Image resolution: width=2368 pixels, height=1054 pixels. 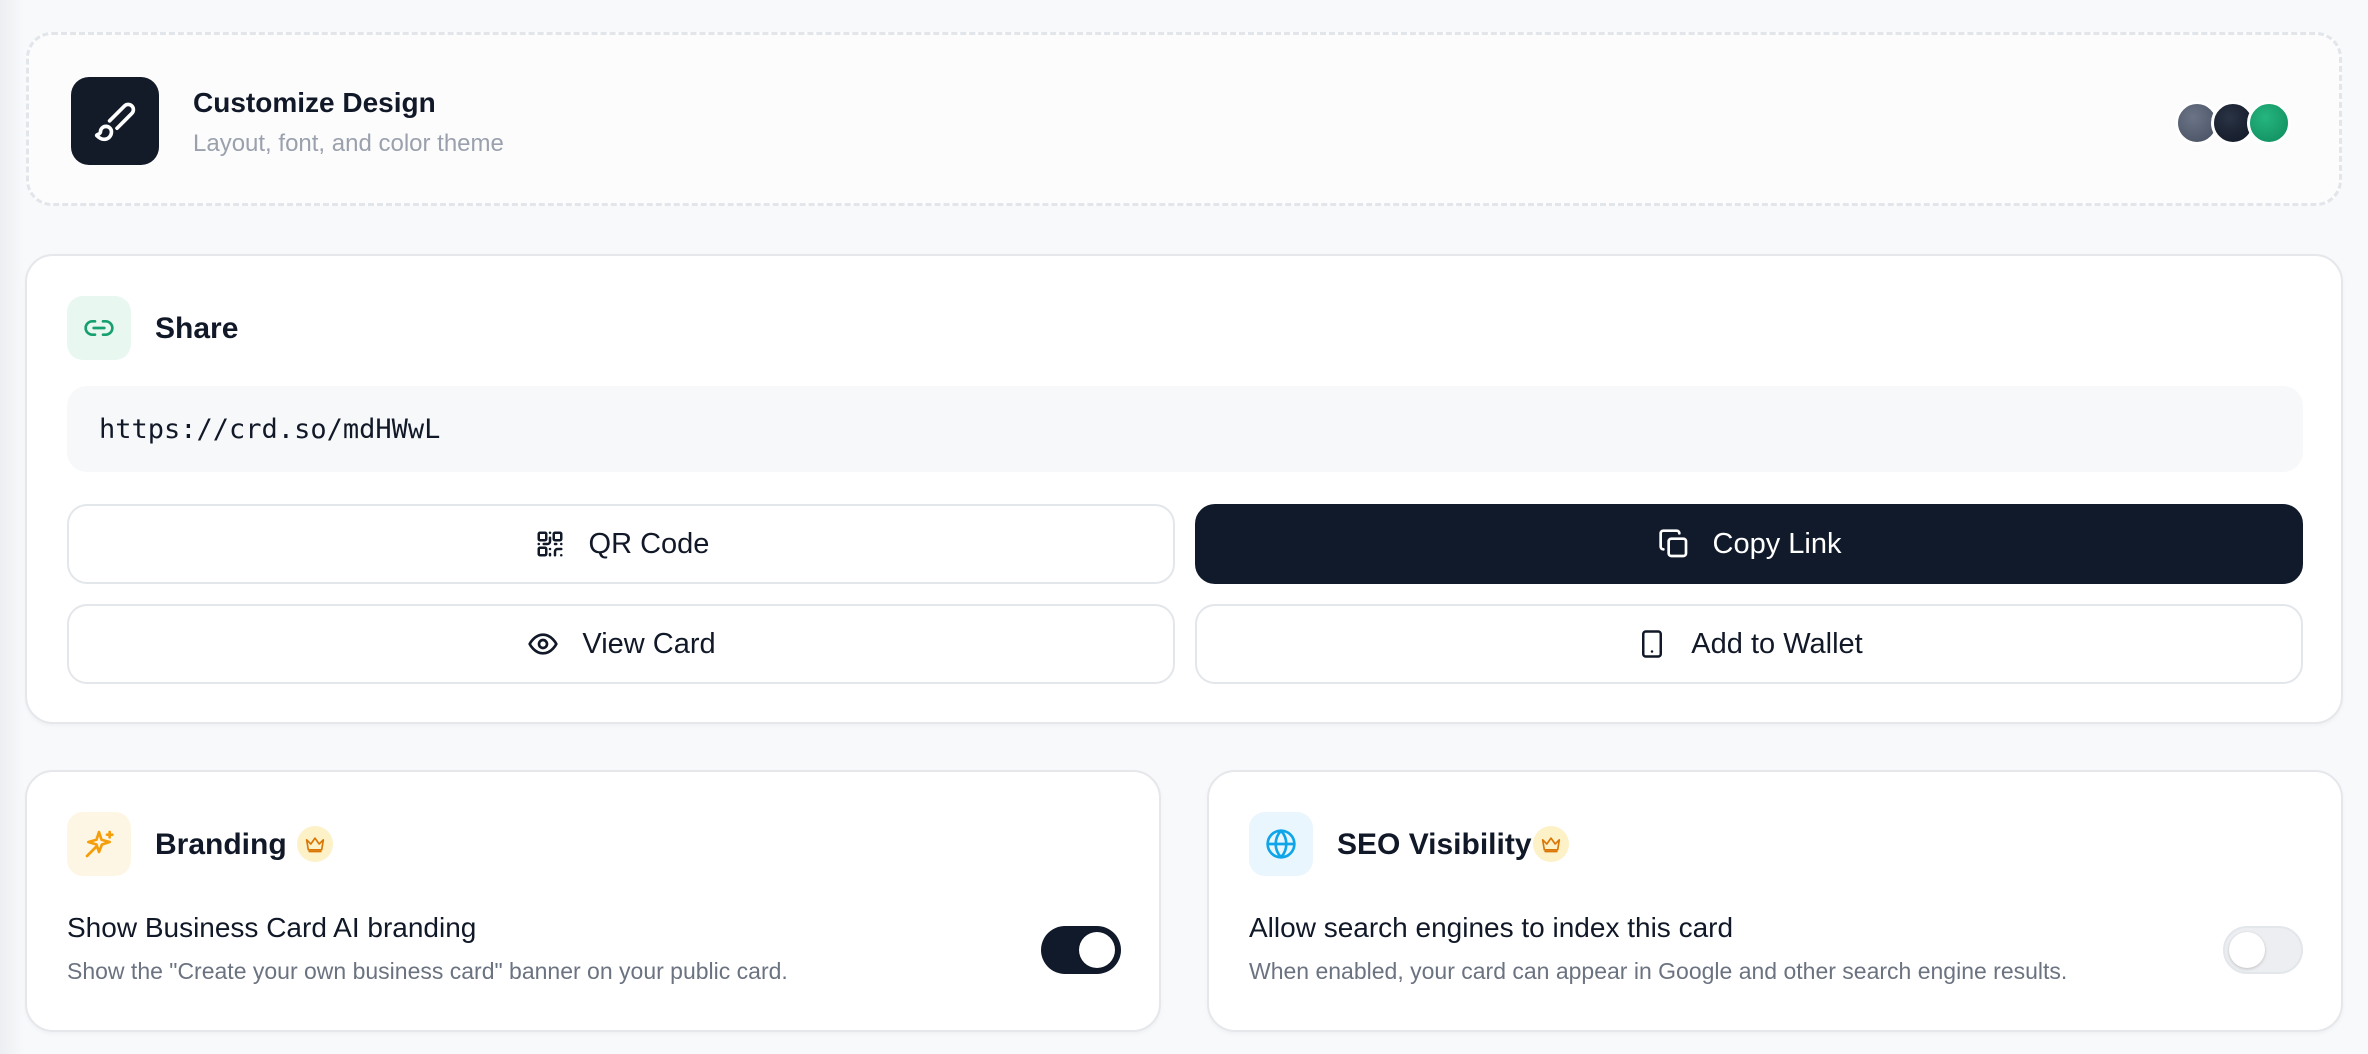 What do you see at coordinates (1652, 644) in the screenshot?
I see `smartphone-icon` at bounding box center [1652, 644].